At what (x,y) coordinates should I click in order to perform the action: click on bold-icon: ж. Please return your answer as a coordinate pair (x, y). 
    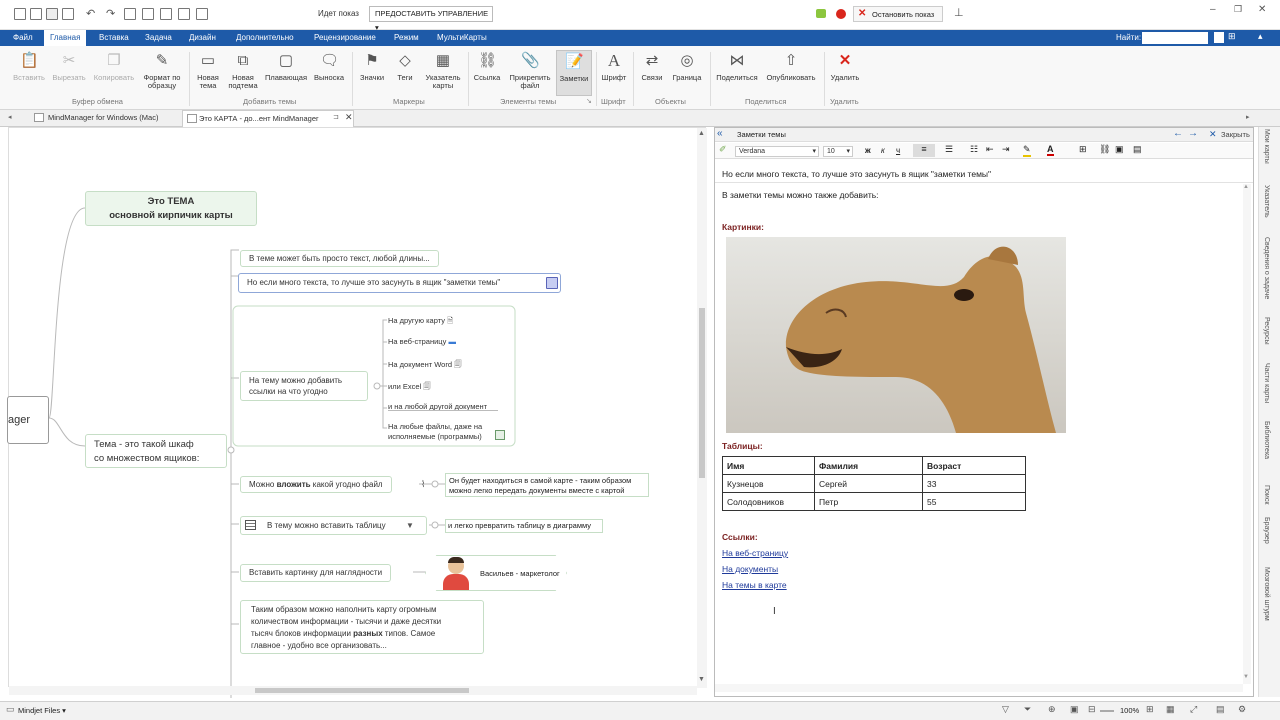
    Looking at the image, I should click on (868, 150).